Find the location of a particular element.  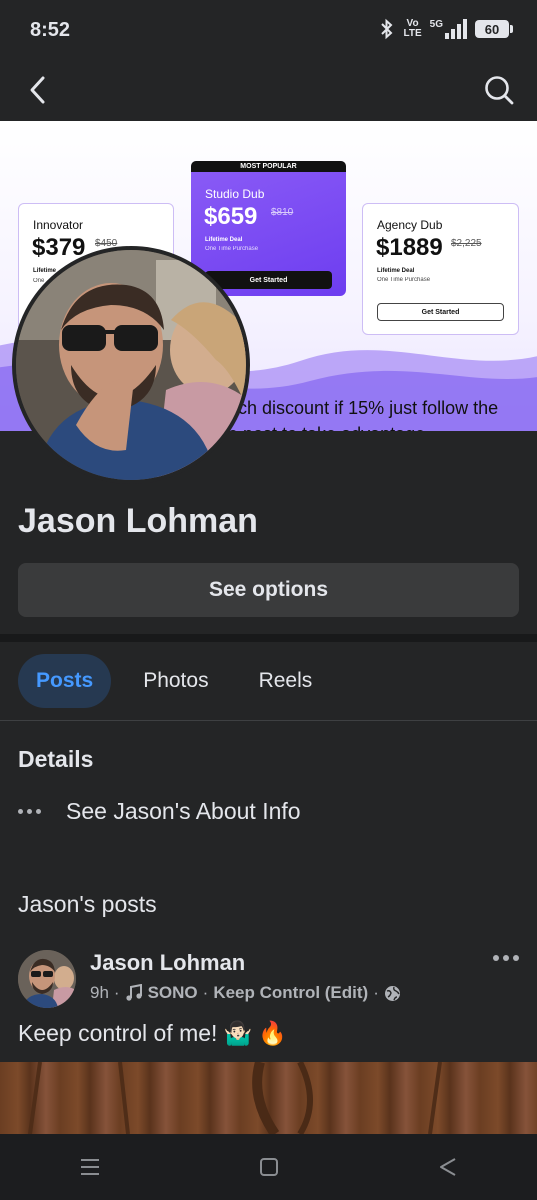

chevron-left-icon is located at coordinates (37, 90).